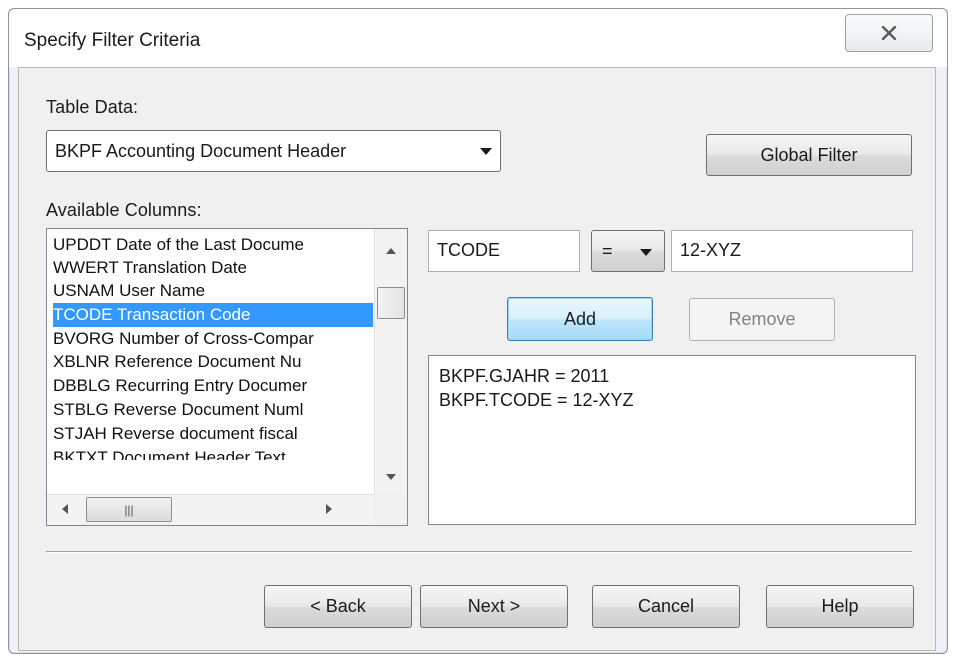 Image resolution: width=953 pixels, height=658 pixels. What do you see at coordinates (792, 251) in the screenshot?
I see `filter-value-input: 12-XYZ` at bounding box center [792, 251].